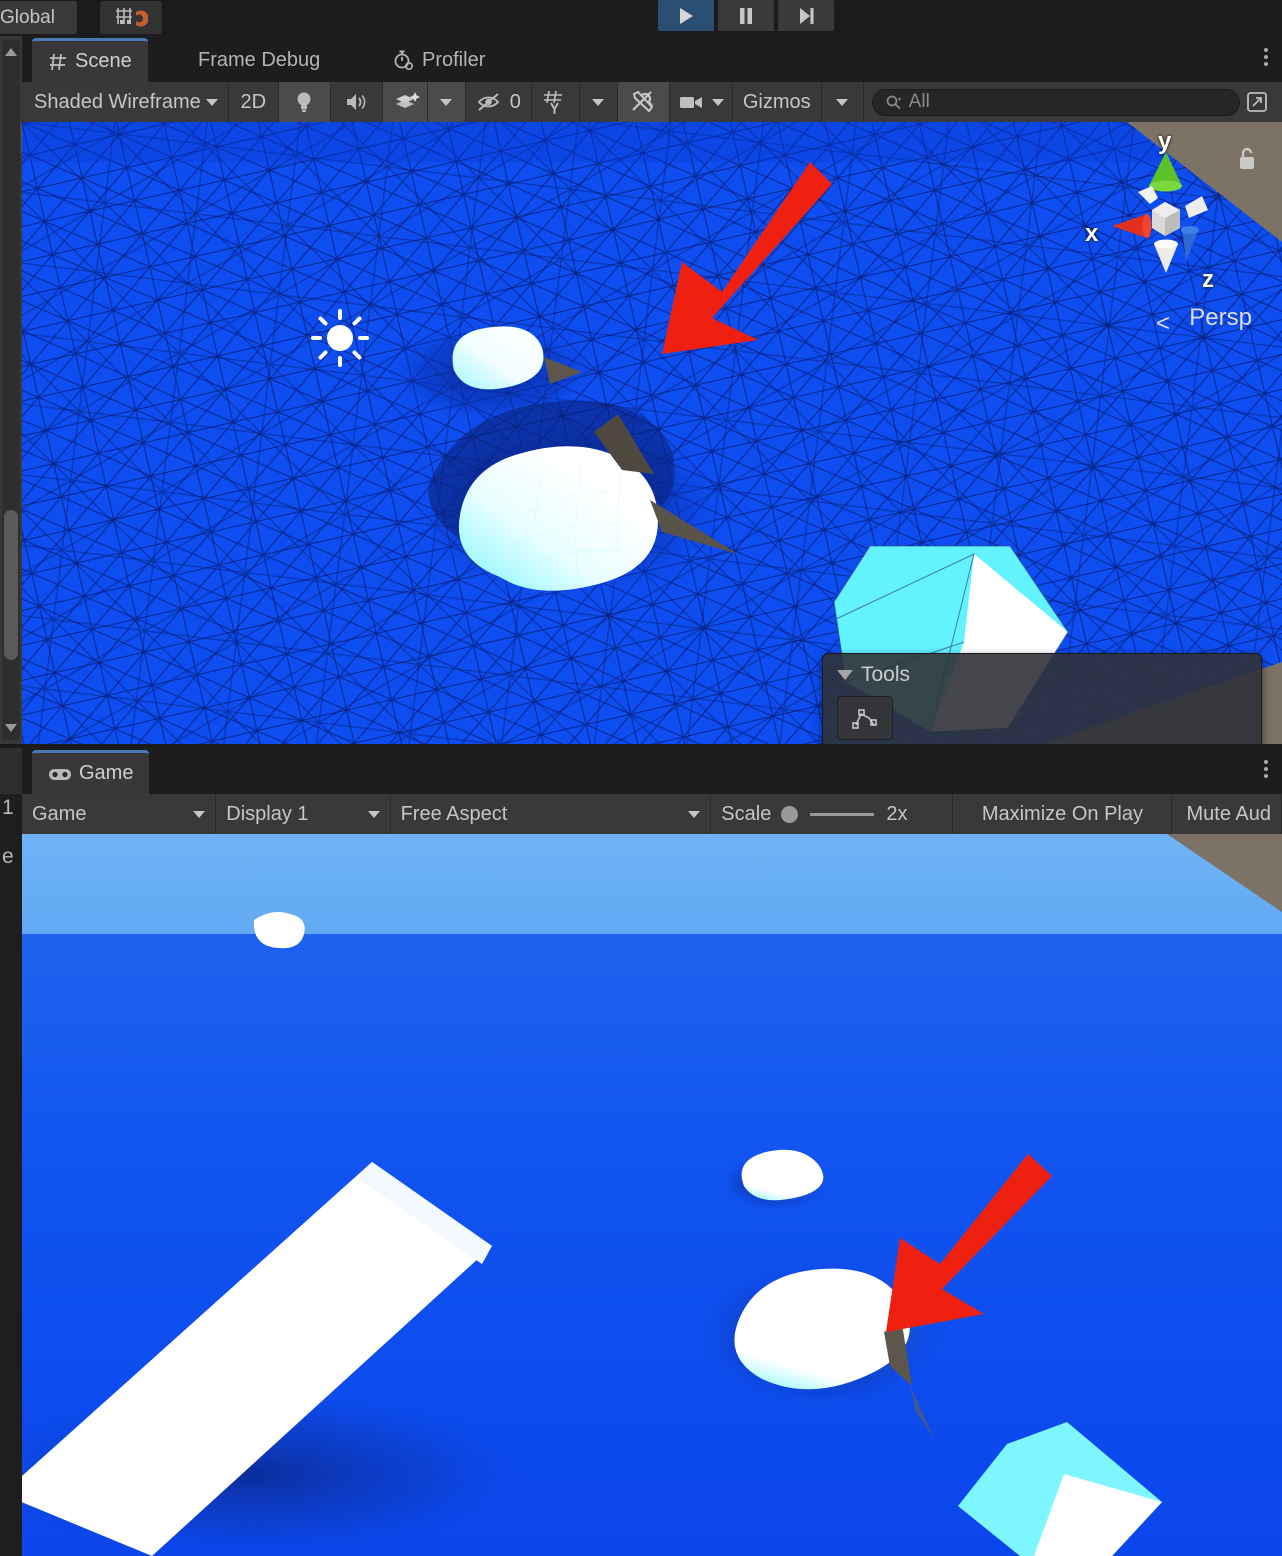 Image resolution: width=1282 pixels, height=1556 pixels. Describe the element at coordinates (652, 771) in the screenshot. I see `game-tabbar: Game` at that location.